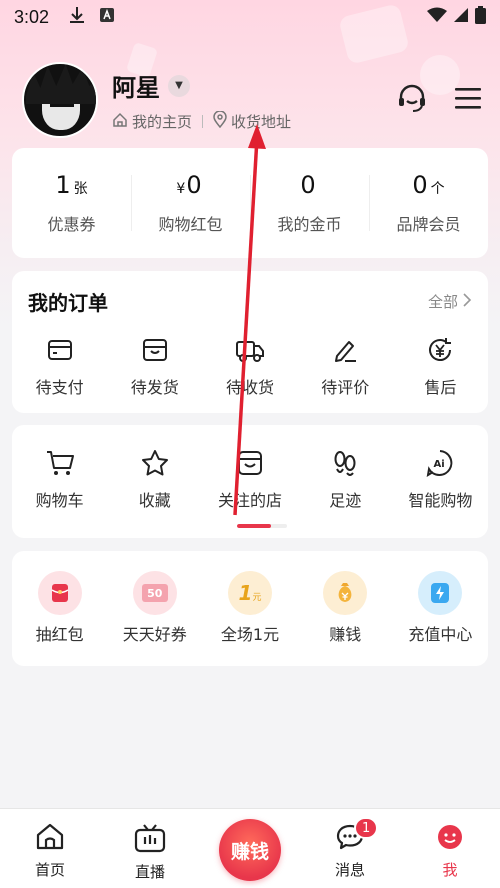 This screenshot has width=500, height=888. What do you see at coordinates (440, 500) in the screenshot?
I see `shortcut-label: 智能购物` at bounding box center [440, 500].